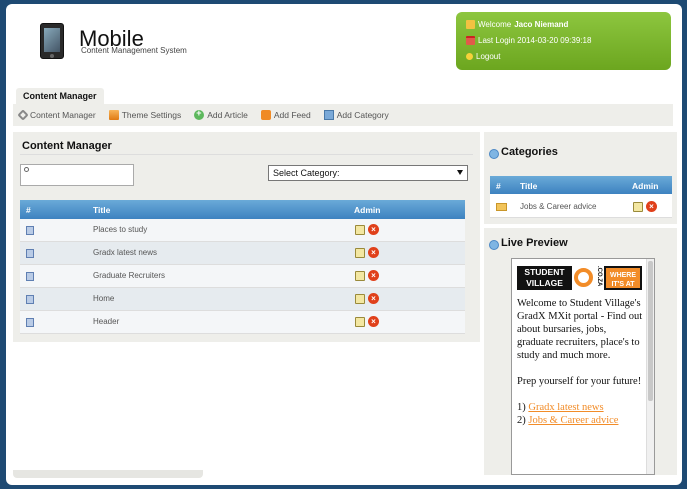 Image resolution: width=687 pixels, height=489 pixels. What do you see at coordinates (583, 277) in the screenshot?
I see `logo-circle-icon` at bounding box center [583, 277].